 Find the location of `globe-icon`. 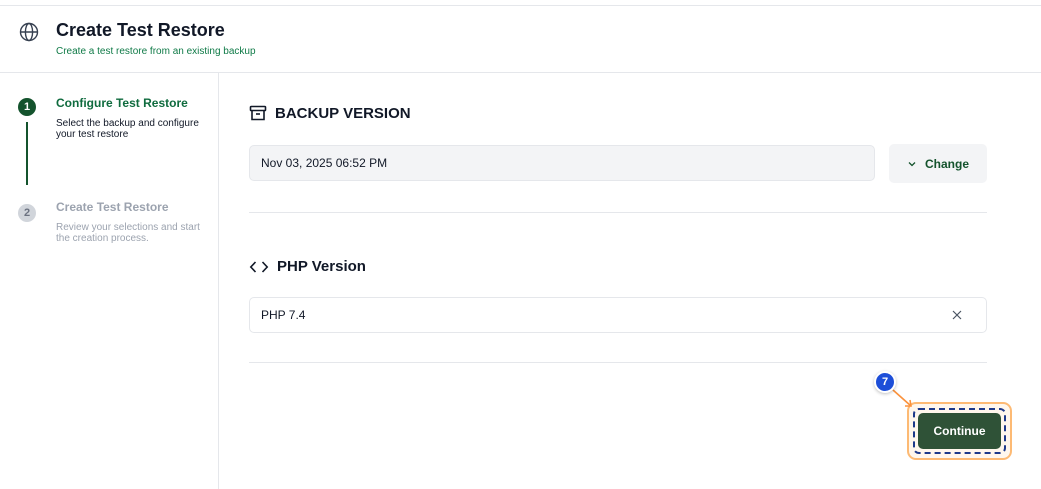

globe-icon is located at coordinates (29, 32).